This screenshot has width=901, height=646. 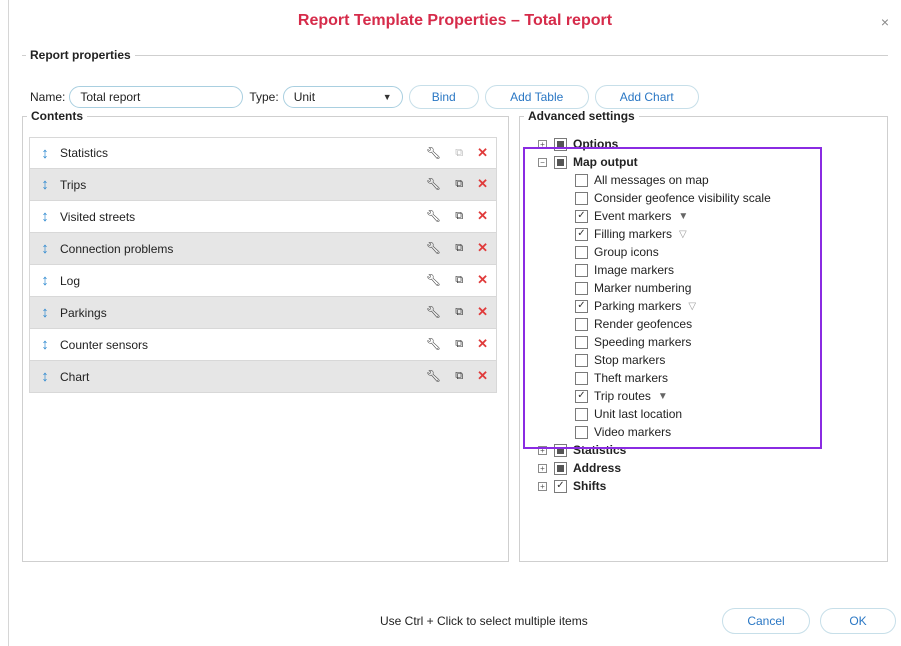 What do you see at coordinates (387, 97) in the screenshot?
I see `chevron-down-icon: ▼` at bounding box center [387, 97].